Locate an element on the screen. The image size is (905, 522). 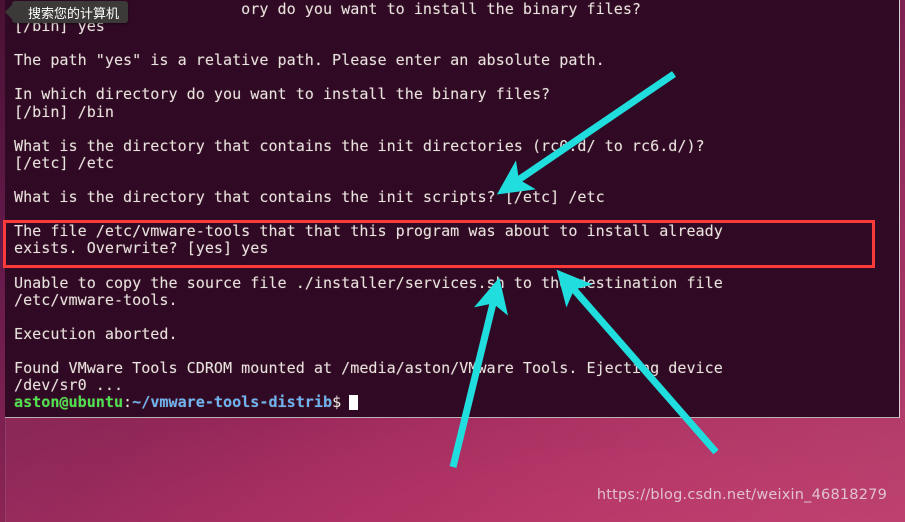
terminal-line: [/bin] /bin is located at coordinates (64, 111).